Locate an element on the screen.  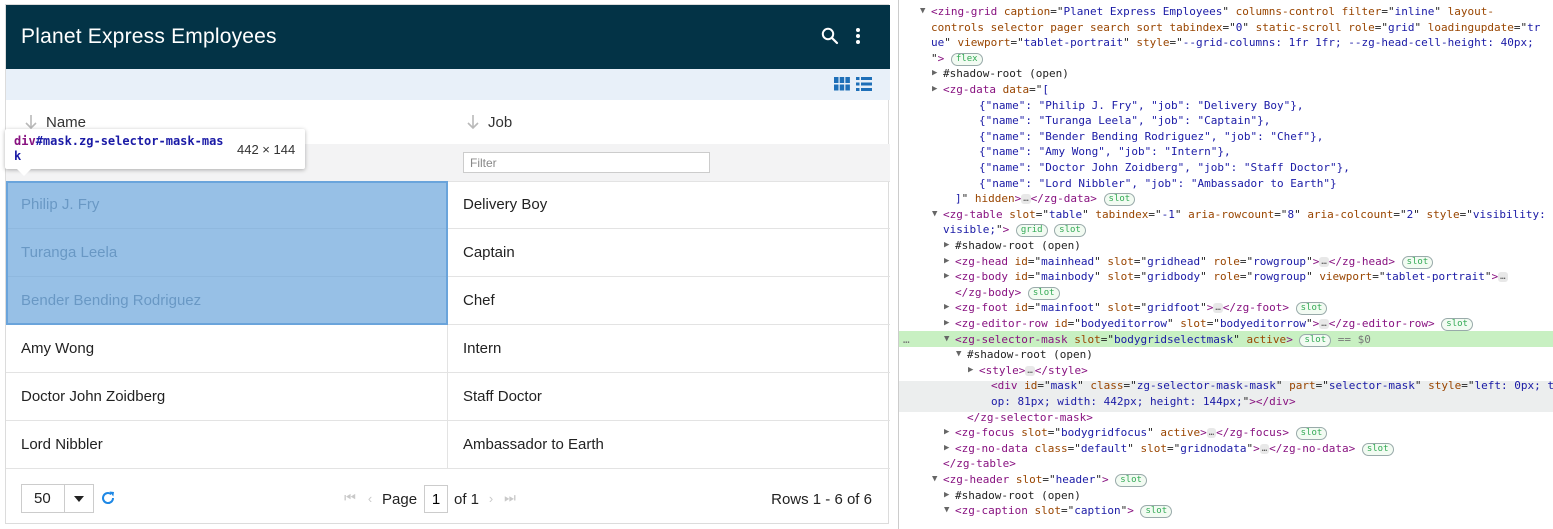
page-label: Page is located at coordinates (400, 499).